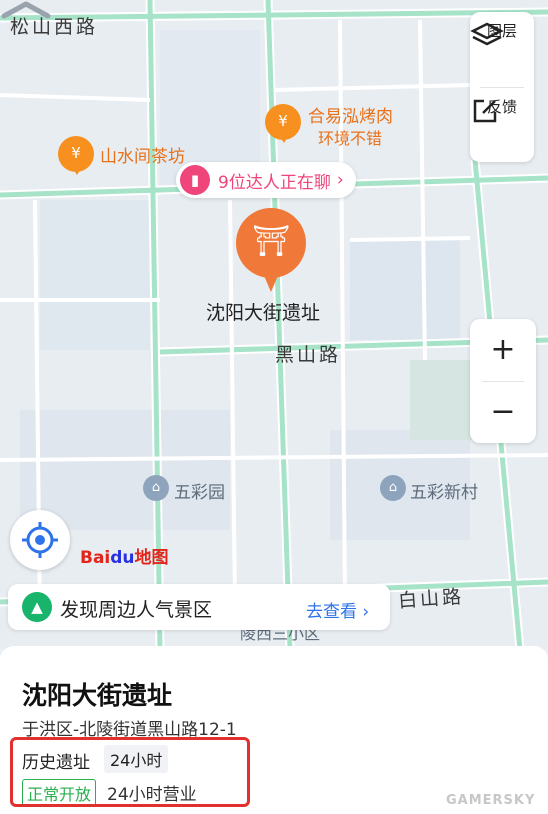 This screenshot has width=548, height=814. Describe the element at coordinates (263, 311) in the screenshot. I see `main-poi-label: 沈阳大街遗址` at that location.